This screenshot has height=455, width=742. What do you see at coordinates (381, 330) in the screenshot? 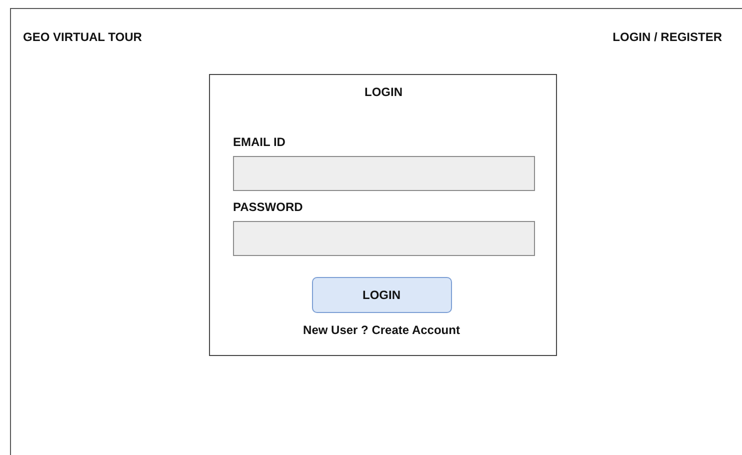
I see `create-account-link: New User ? Create Account` at bounding box center [381, 330].